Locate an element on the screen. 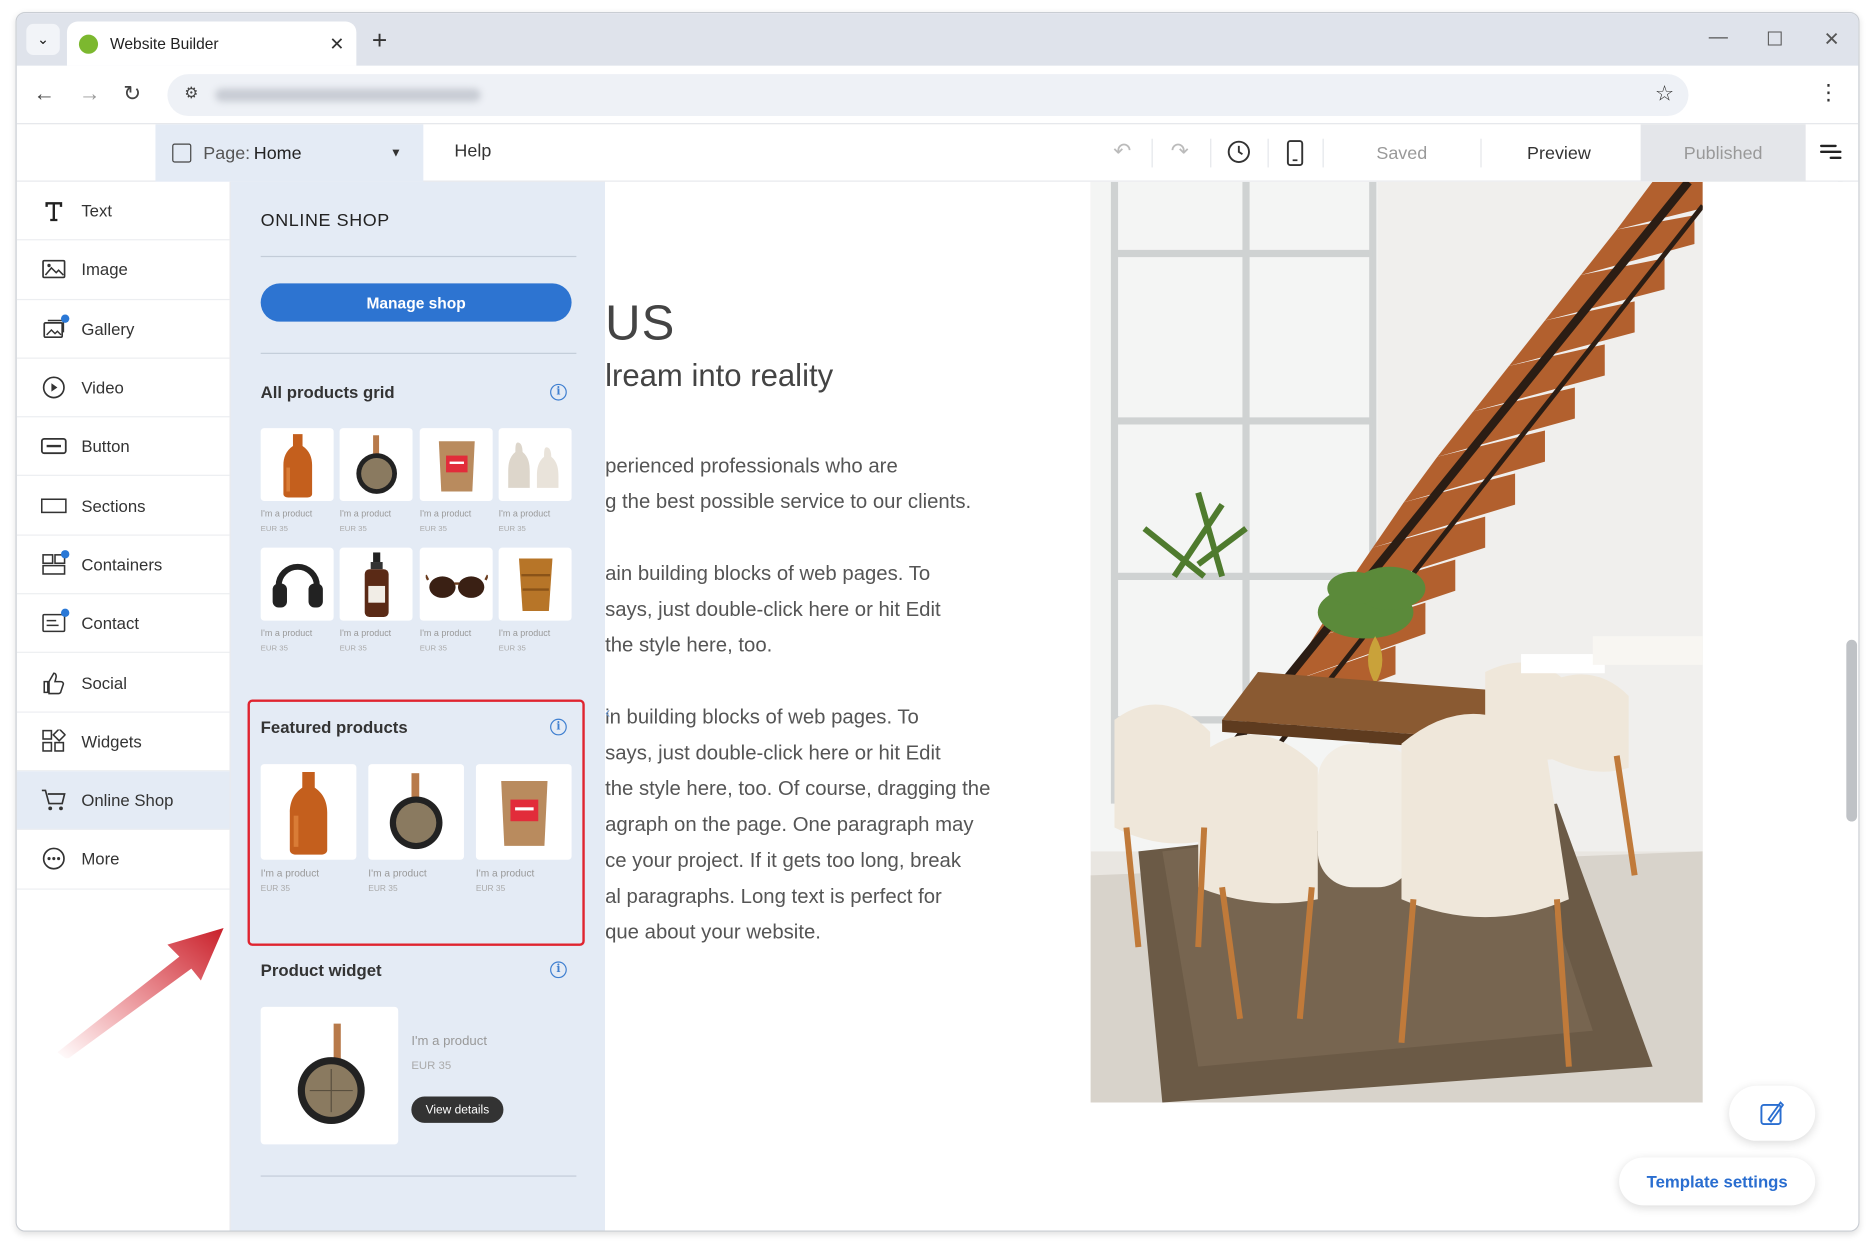 Image resolution: width=1875 pixels, height=1246 pixels. sidebar-item-image: Image is located at coordinates (123, 270).